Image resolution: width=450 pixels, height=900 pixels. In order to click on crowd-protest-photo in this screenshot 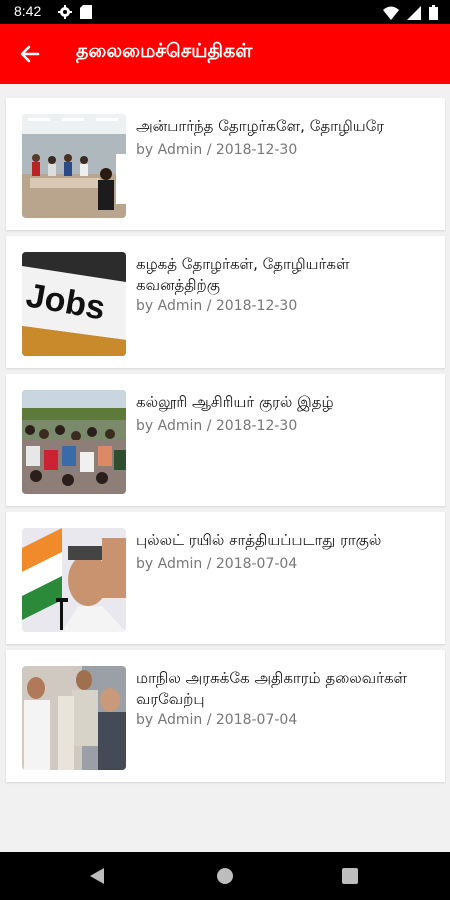, I will do `click(74, 442)`.